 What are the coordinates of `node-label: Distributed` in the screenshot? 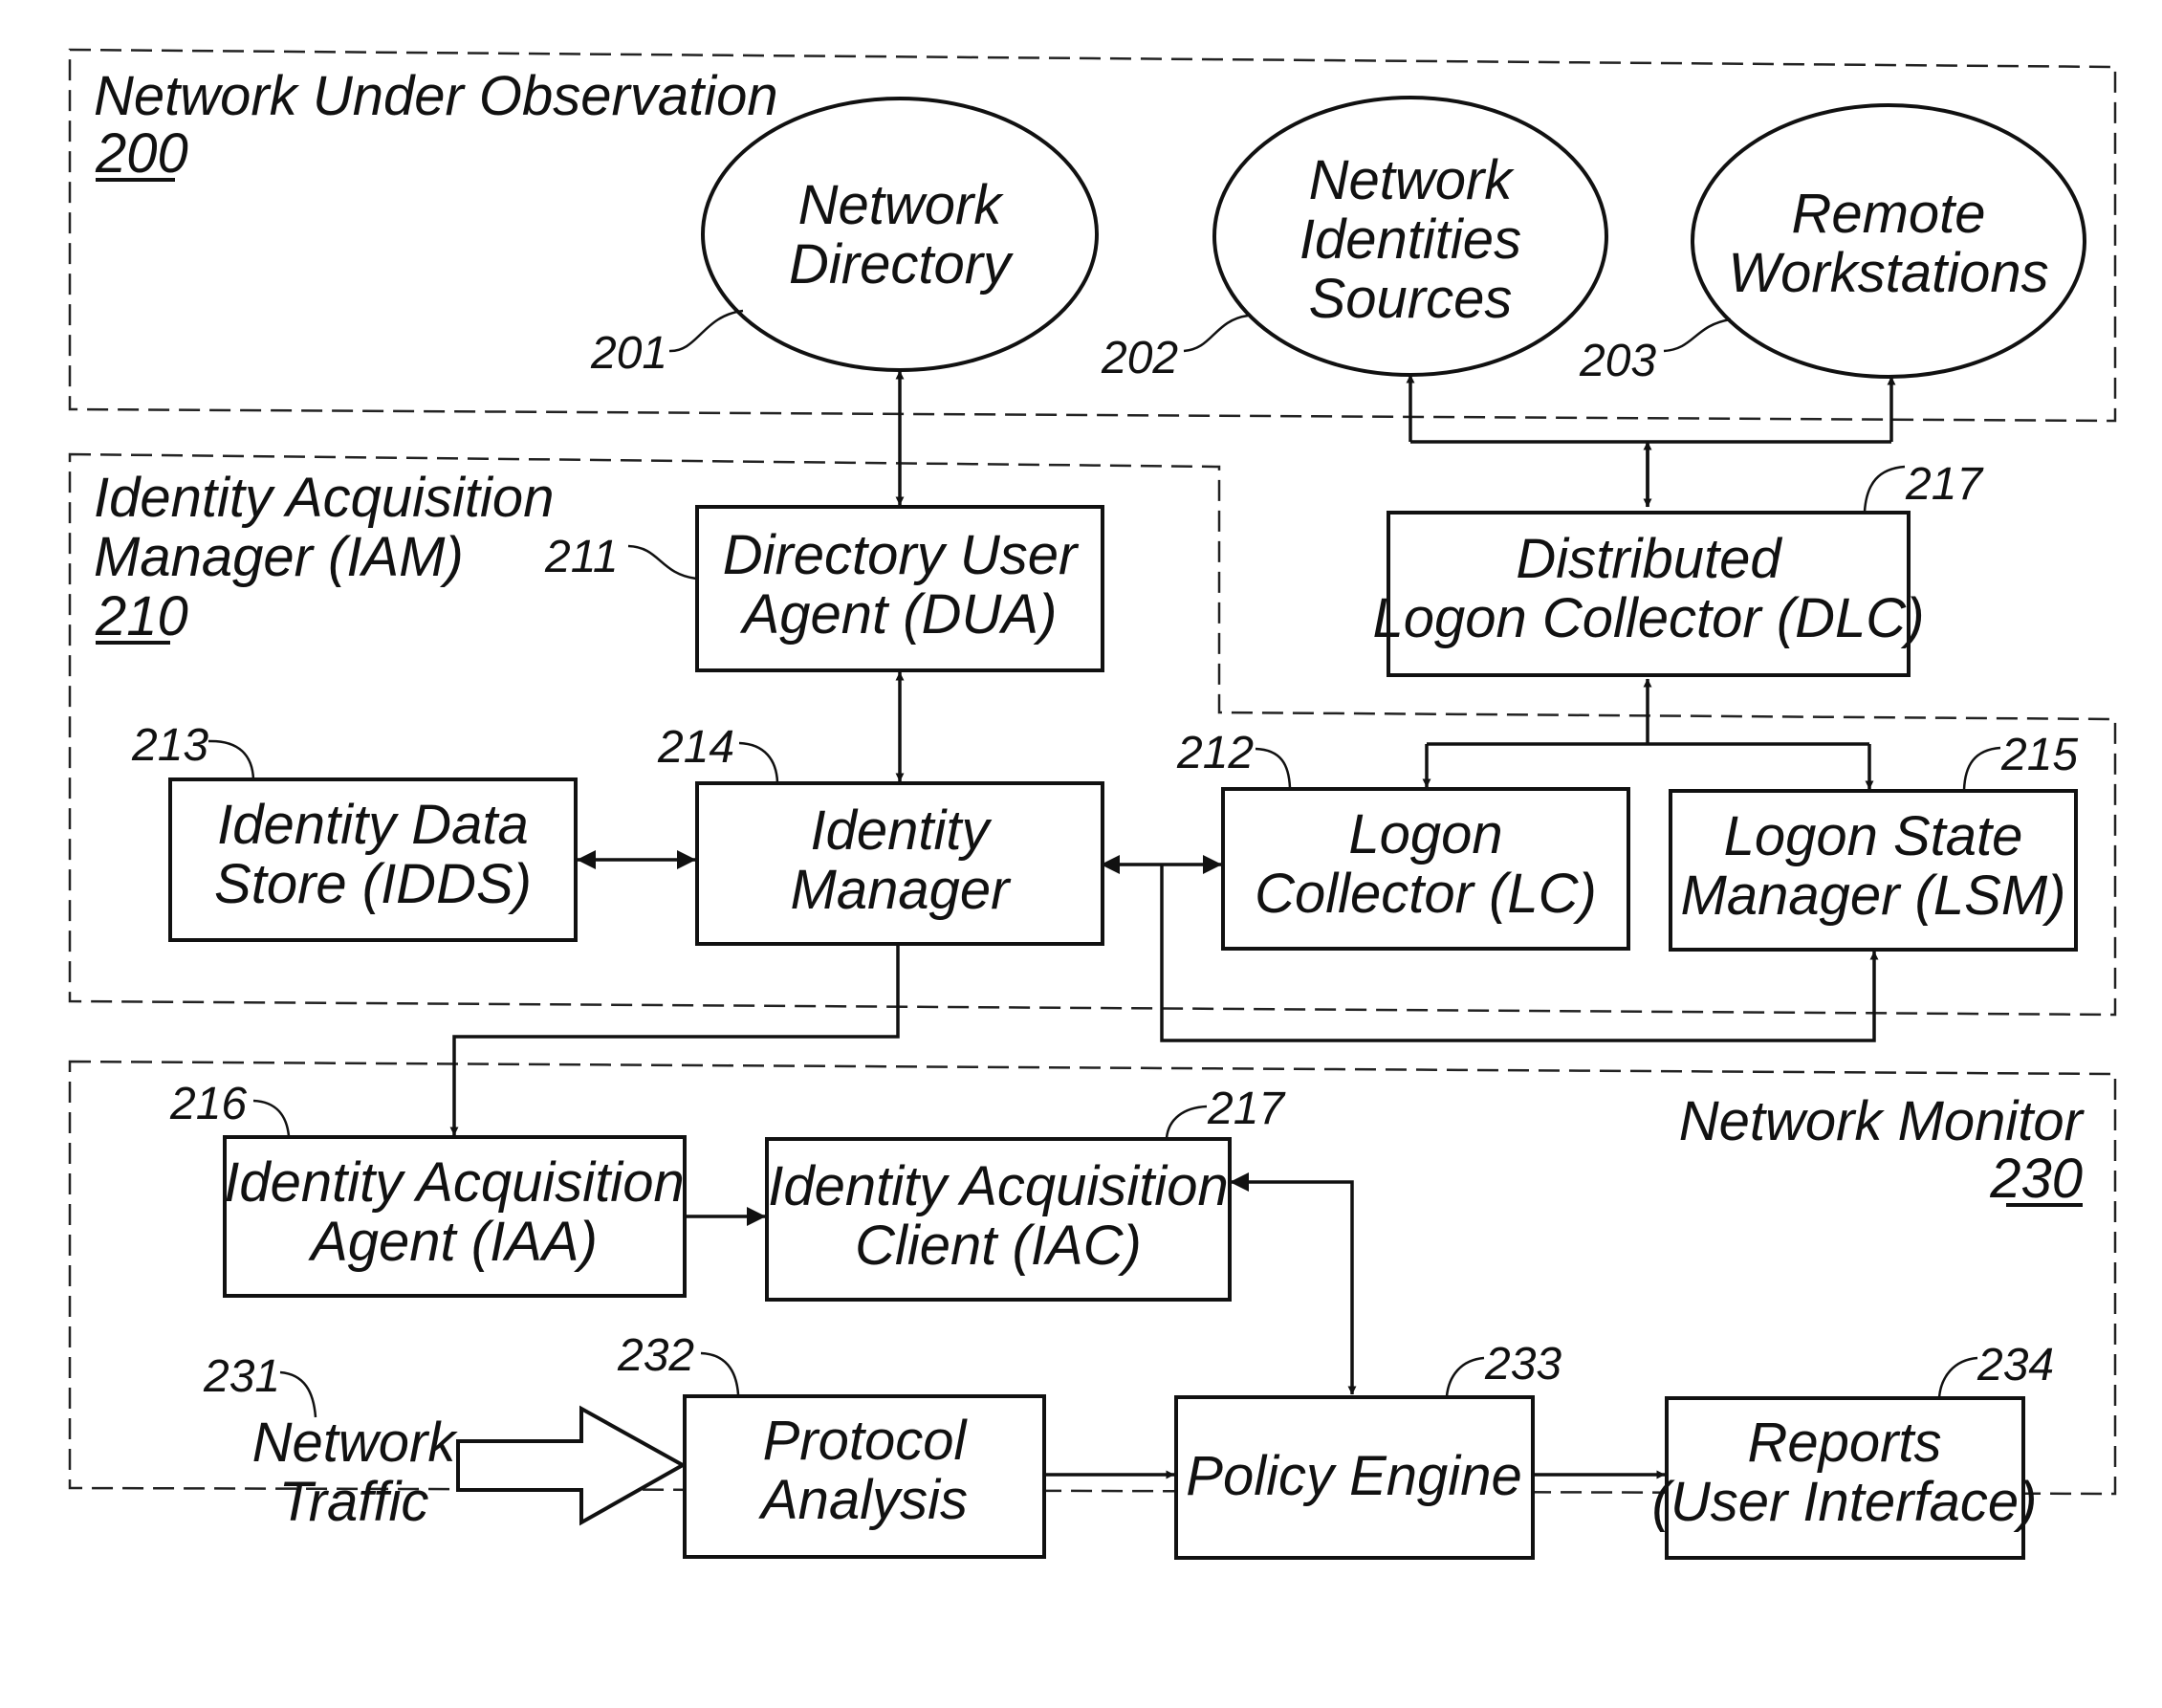 It's located at (1649, 559).